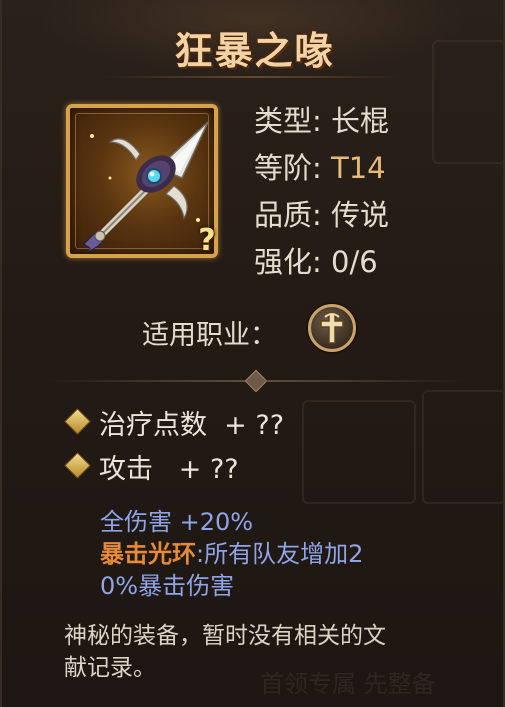 The image size is (505, 707). Describe the element at coordinates (360, 215) in the screenshot. I see `item-quality-value: 传说` at that location.